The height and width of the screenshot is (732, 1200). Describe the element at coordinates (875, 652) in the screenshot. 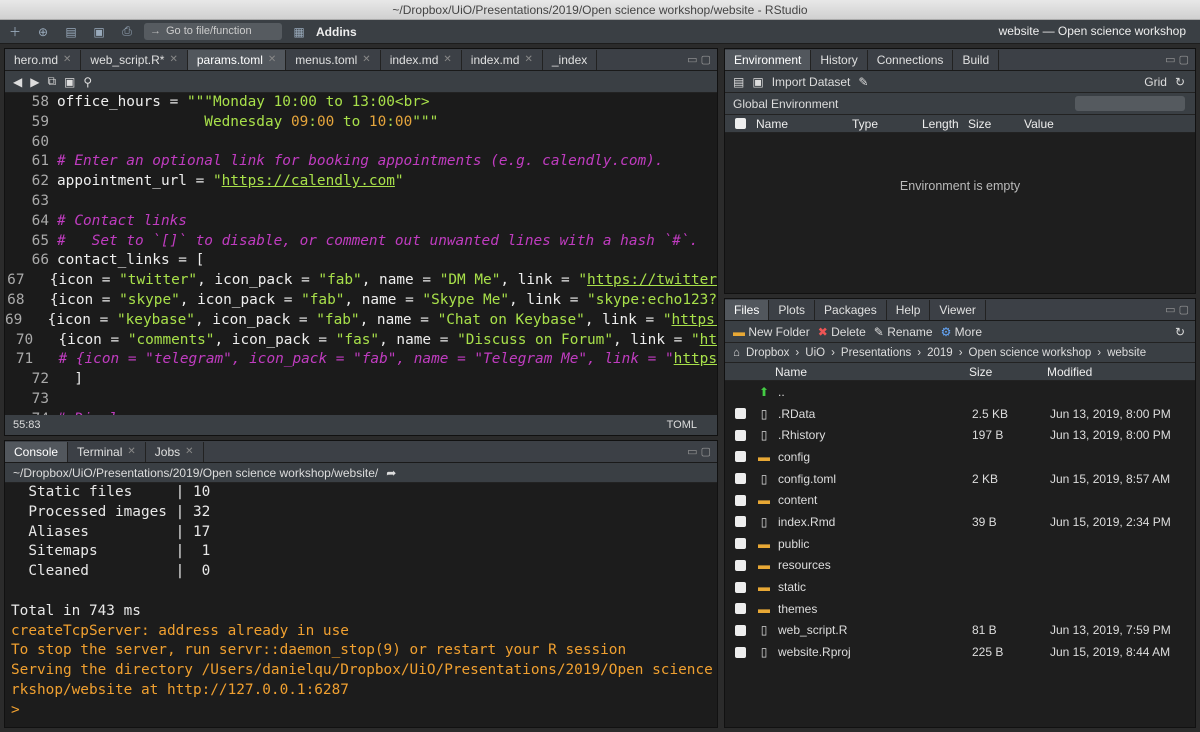

I see `file-name-link: website.Rproj` at that location.